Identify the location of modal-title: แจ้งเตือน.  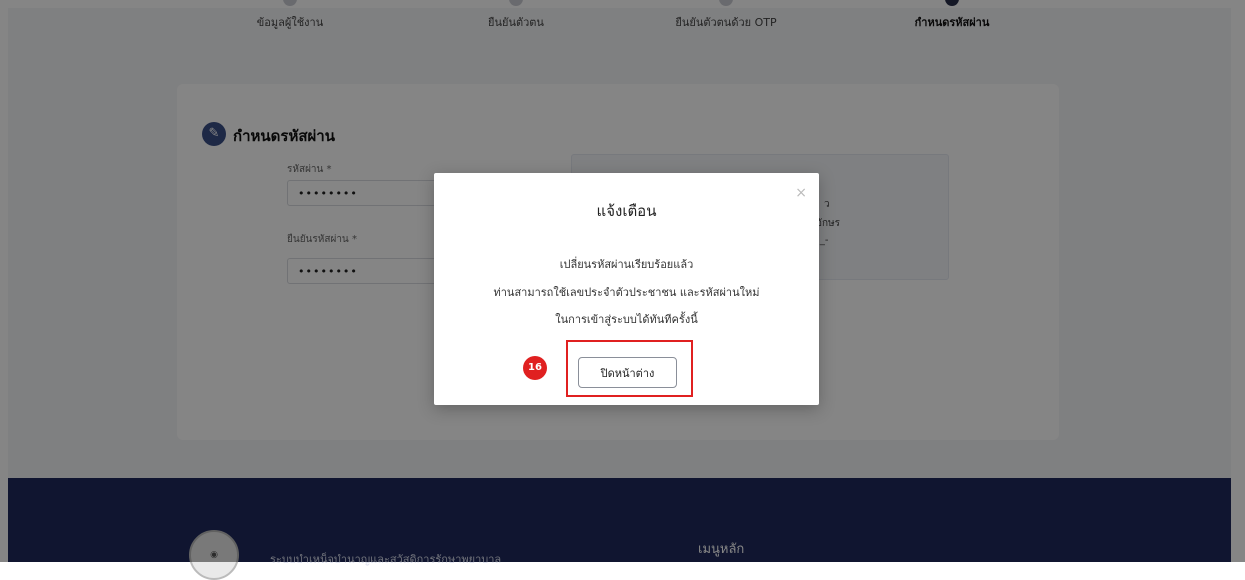
(626, 211).